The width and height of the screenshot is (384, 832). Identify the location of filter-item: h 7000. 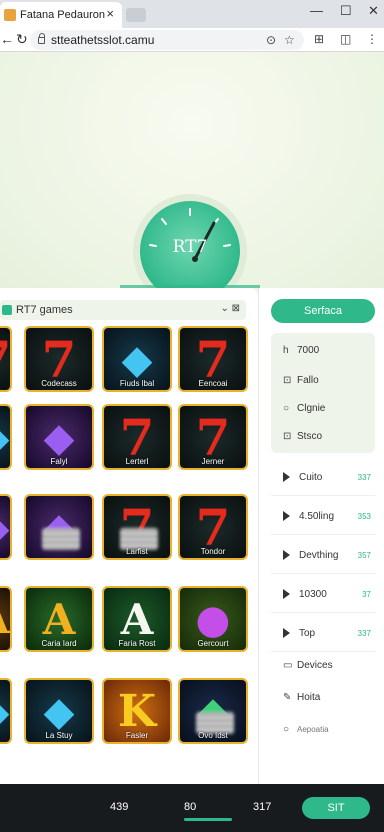
(301, 350).